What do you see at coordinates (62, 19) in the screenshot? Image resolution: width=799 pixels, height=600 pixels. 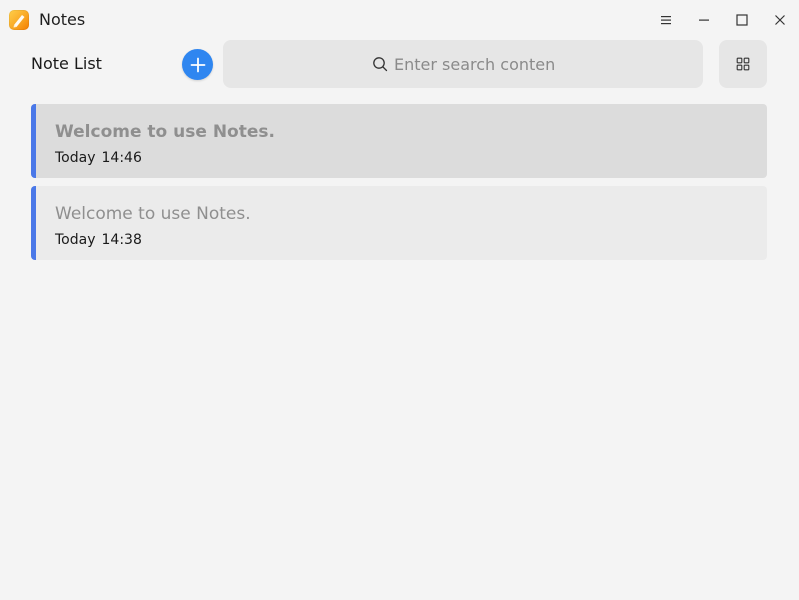 I see `app-title: Notes` at bounding box center [62, 19].